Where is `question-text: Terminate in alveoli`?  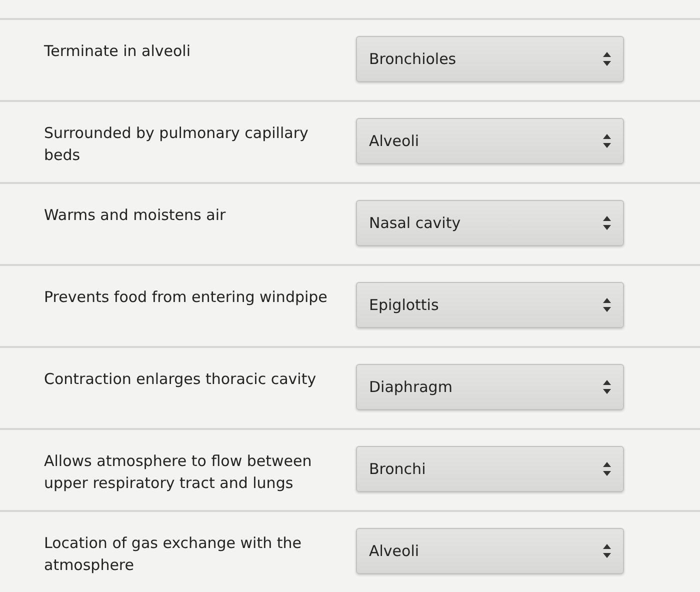
question-text: Terminate in alveoli is located at coordinates (118, 51).